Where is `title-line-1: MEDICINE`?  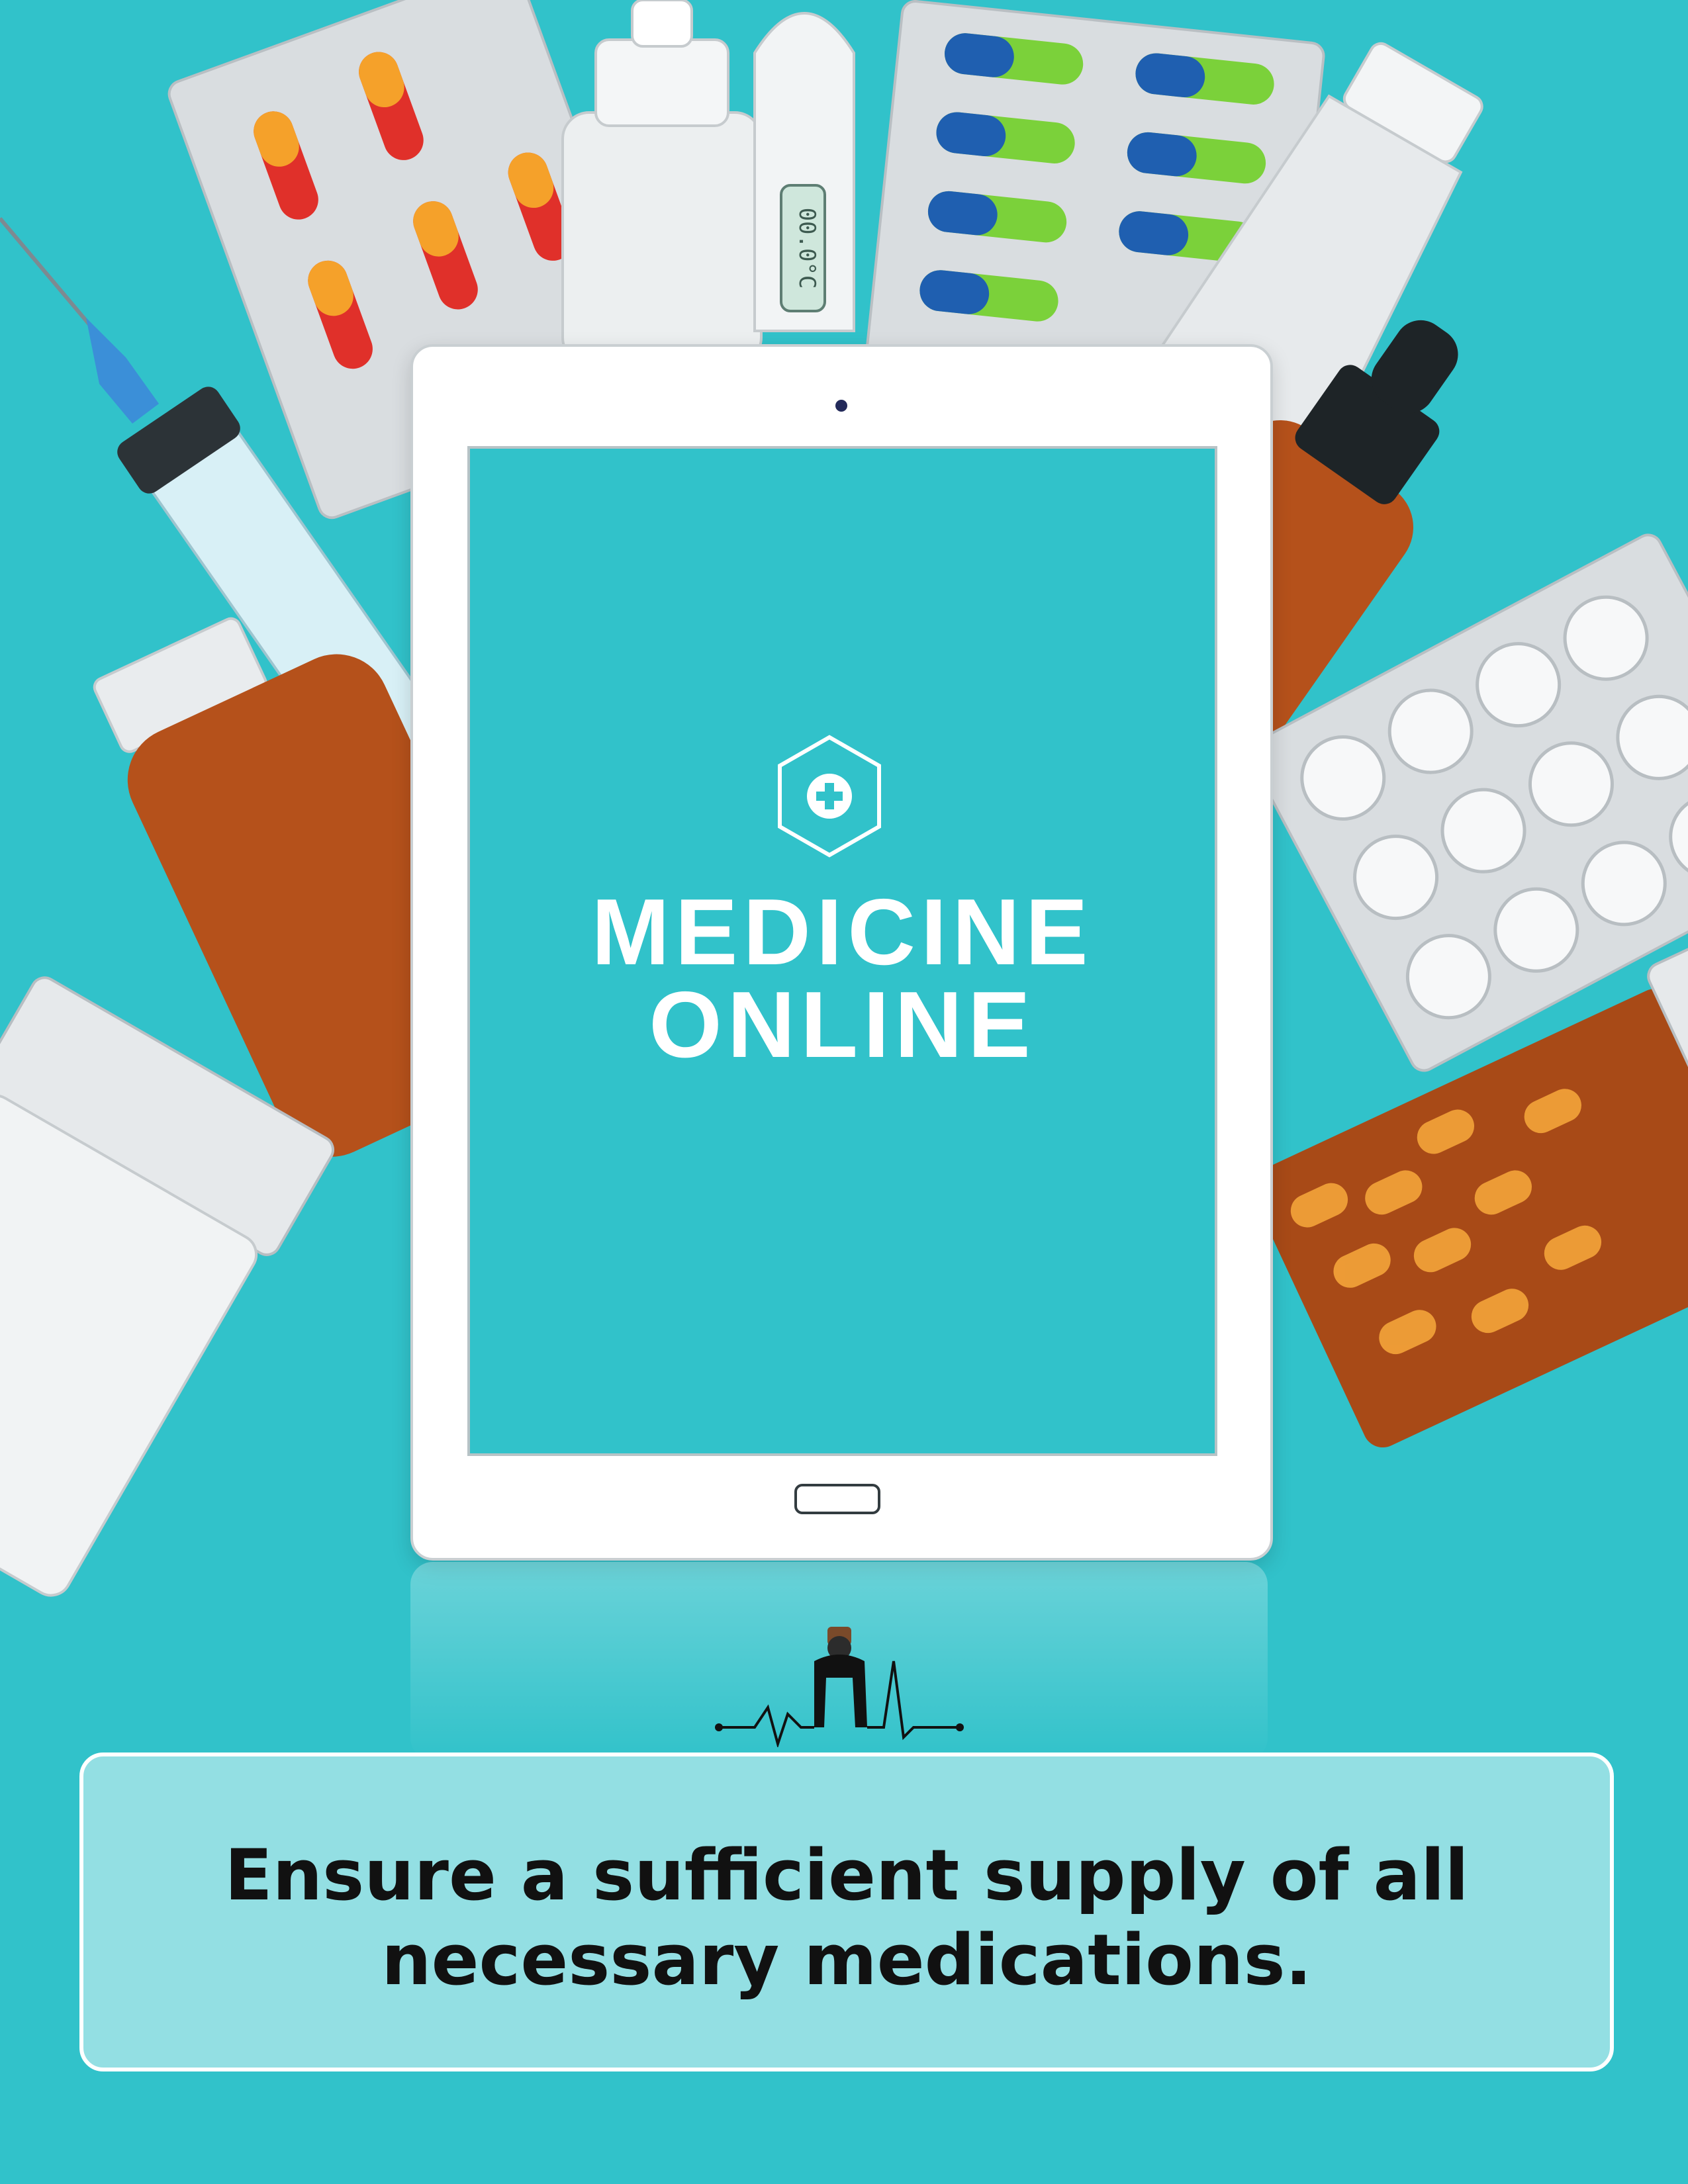 title-line-1: MEDICINE is located at coordinates (842, 933).